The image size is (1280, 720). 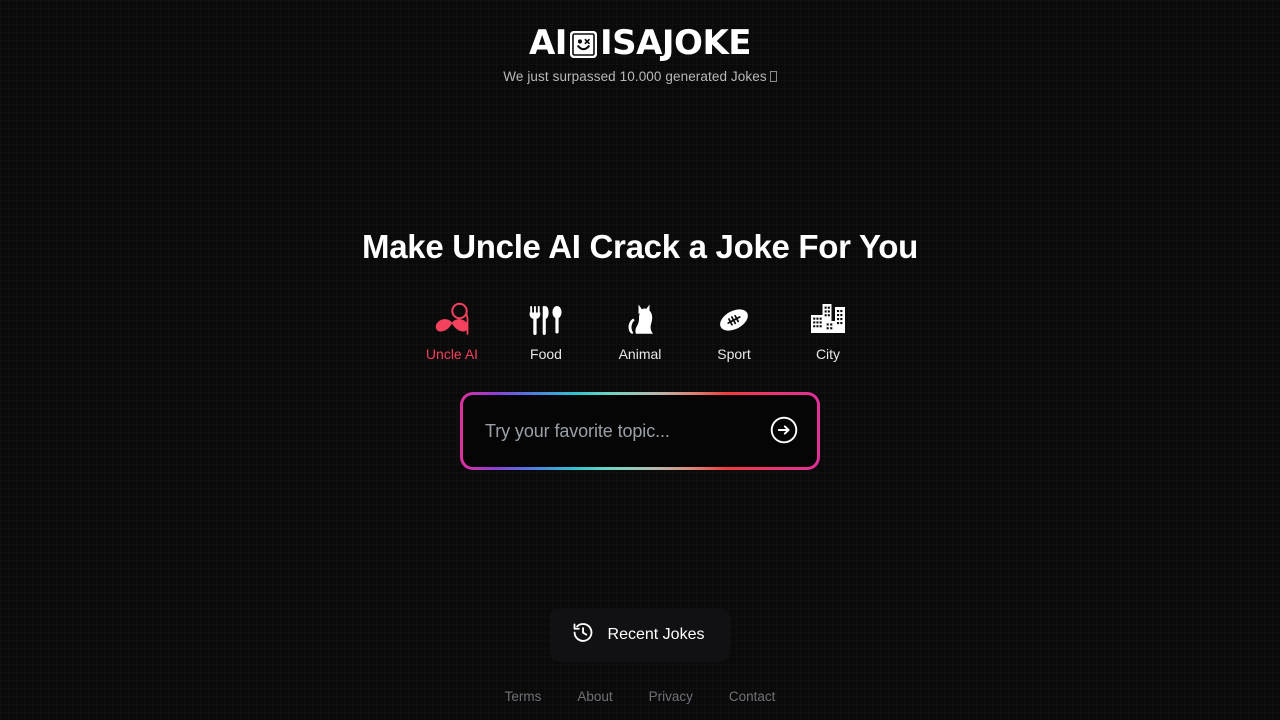 I want to click on category-label: Sport, so click(x=734, y=354).